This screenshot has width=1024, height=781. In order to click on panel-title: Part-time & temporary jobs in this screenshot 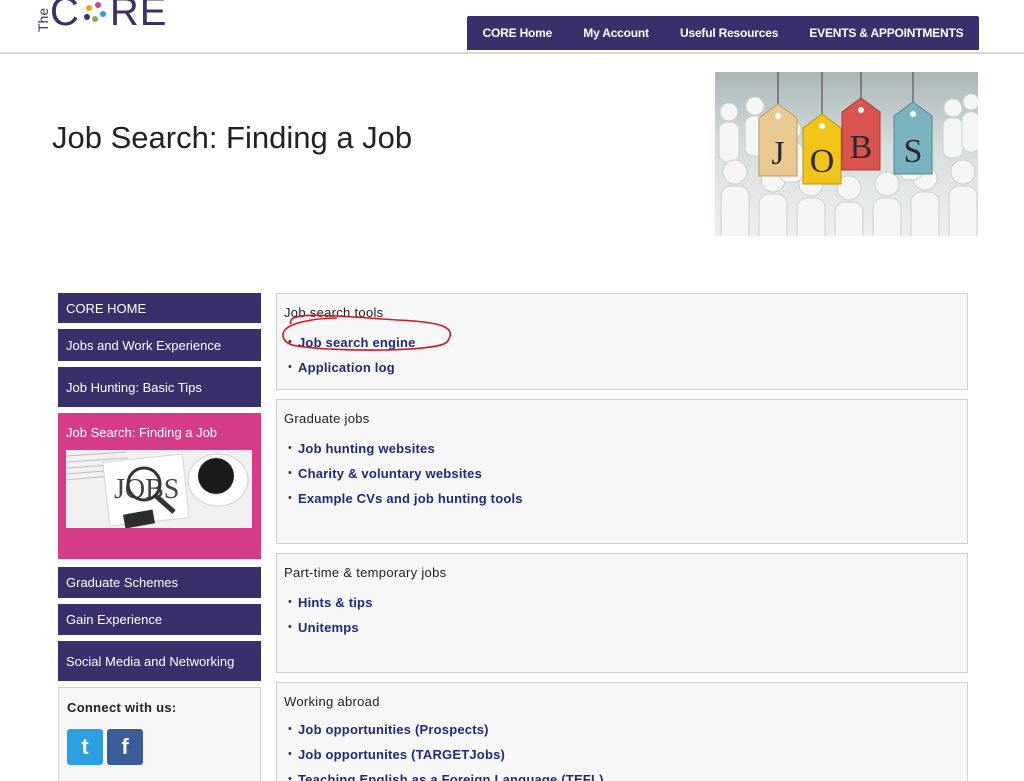, I will do `click(365, 572)`.